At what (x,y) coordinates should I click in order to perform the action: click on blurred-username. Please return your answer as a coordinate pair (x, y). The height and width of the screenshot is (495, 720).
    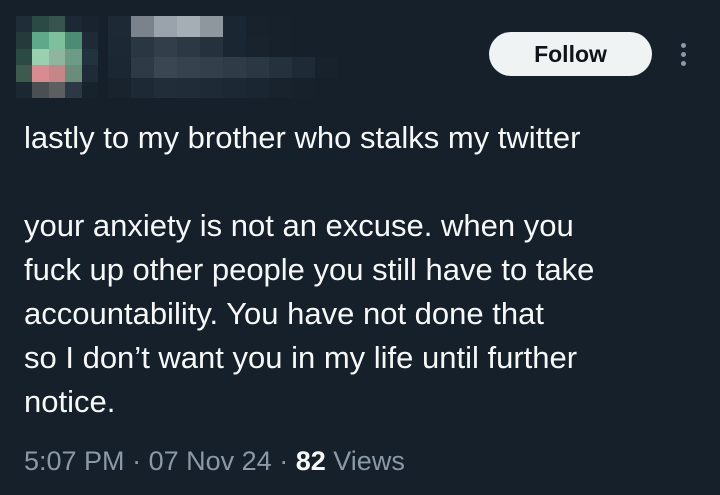
    Looking at the image, I should click on (223, 57).